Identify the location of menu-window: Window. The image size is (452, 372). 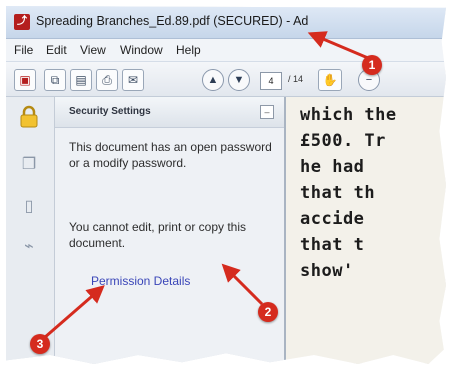
(141, 50).